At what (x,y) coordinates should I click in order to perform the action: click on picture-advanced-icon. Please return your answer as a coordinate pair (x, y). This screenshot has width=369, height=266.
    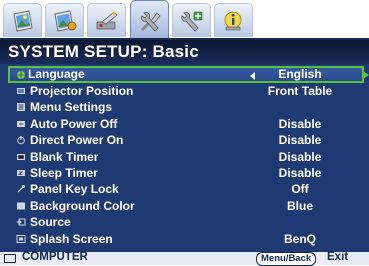
    Looking at the image, I should click on (64, 20).